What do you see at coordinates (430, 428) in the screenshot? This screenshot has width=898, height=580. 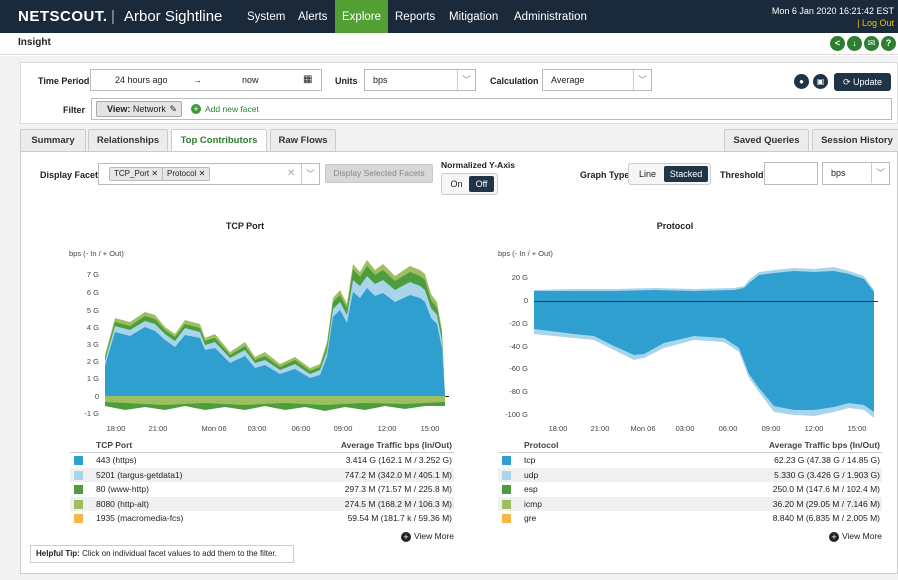 I see `x-tick: 15:00` at bounding box center [430, 428].